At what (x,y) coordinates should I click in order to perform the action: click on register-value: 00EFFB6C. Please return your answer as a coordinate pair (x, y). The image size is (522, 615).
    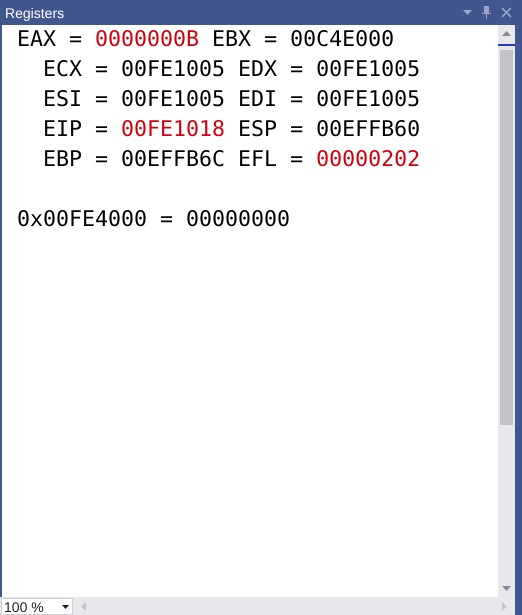
    Looking at the image, I should click on (173, 160).